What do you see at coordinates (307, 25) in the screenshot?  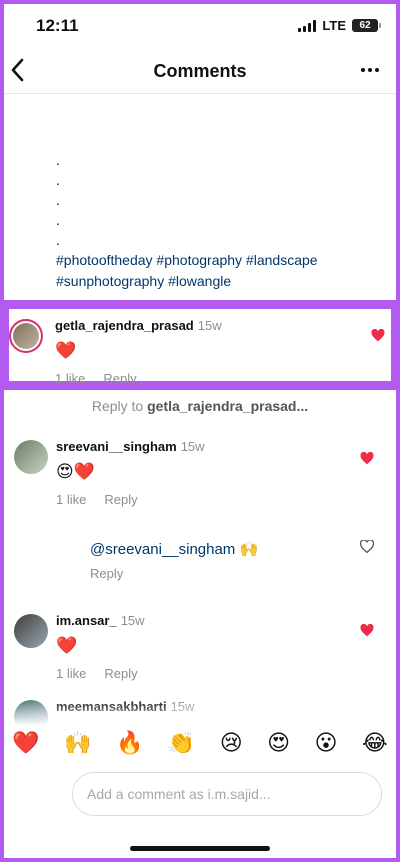 I see `signal-icon` at bounding box center [307, 25].